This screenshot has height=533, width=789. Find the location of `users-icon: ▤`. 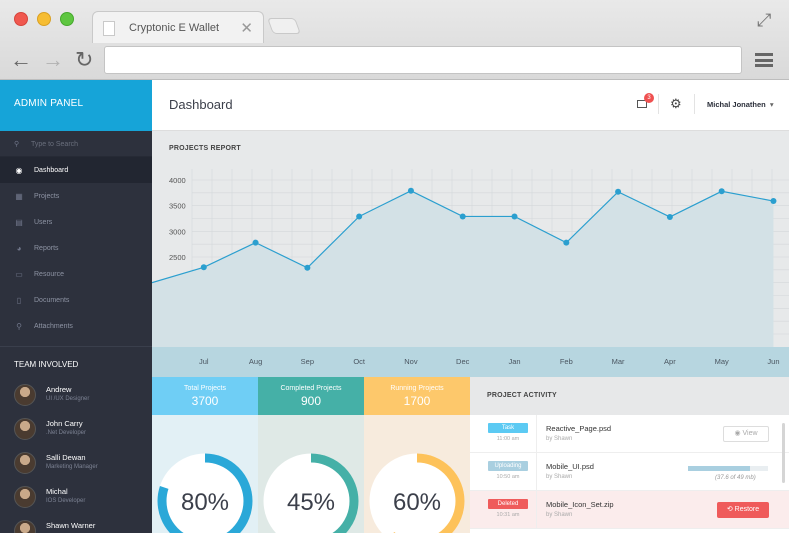

users-icon: ▤ is located at coordinates (19, 222).